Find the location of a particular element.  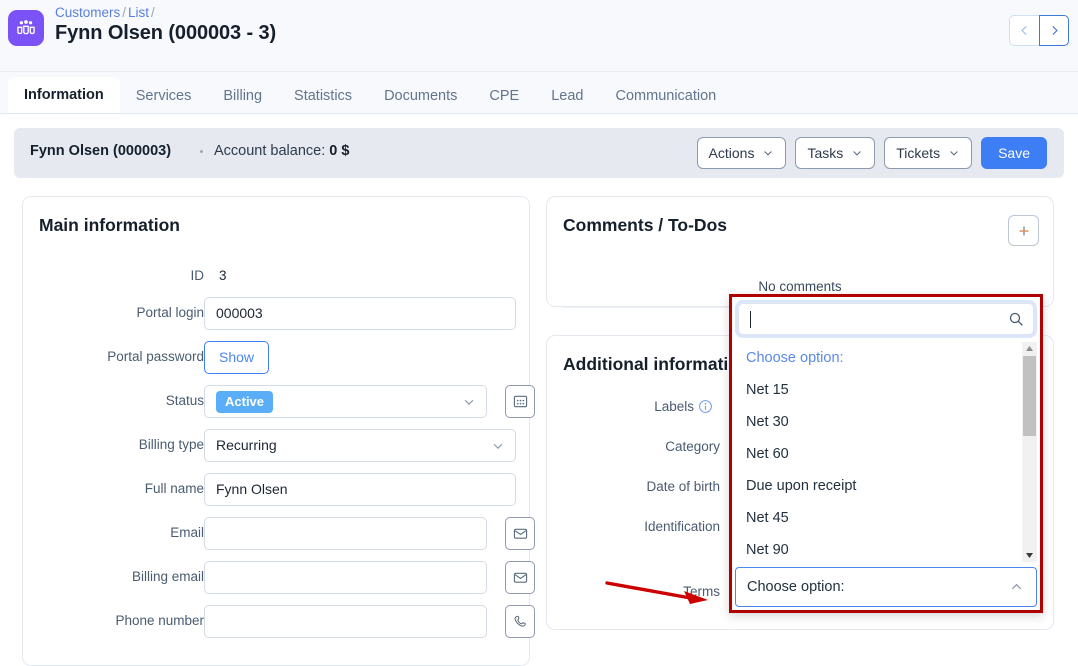

next-record-button is located at coordinates (1054, 30).